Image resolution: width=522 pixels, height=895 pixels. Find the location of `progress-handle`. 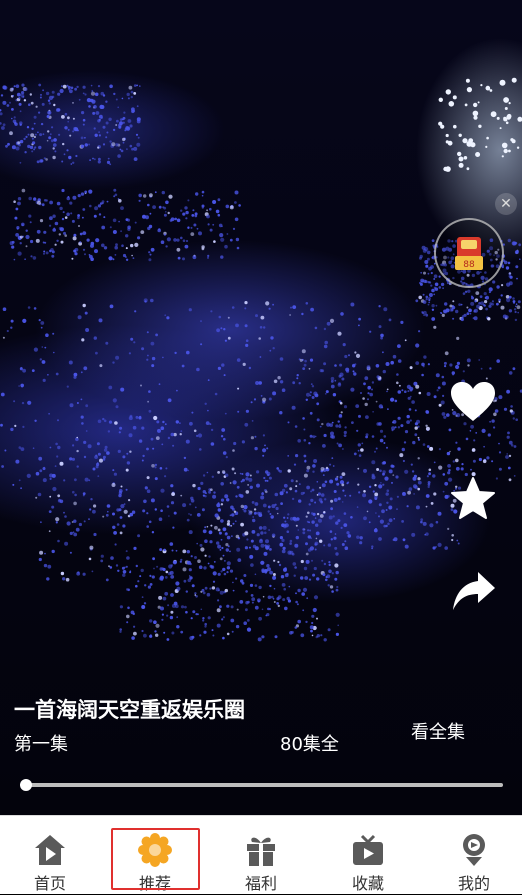

progress-handle is located at coordinates (26, 785).